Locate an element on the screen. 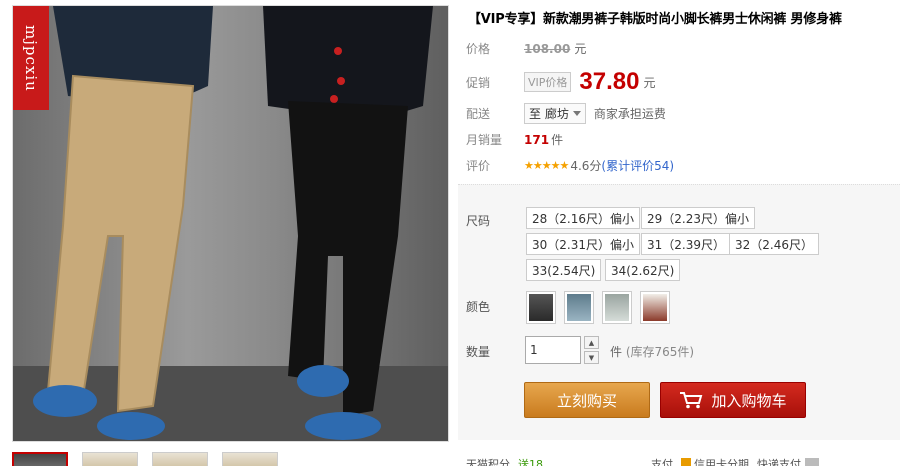 This screenshot has height=466, width=900. size-option-28: 28（2.16尺）偏小 is located at coordinates (583, 218).